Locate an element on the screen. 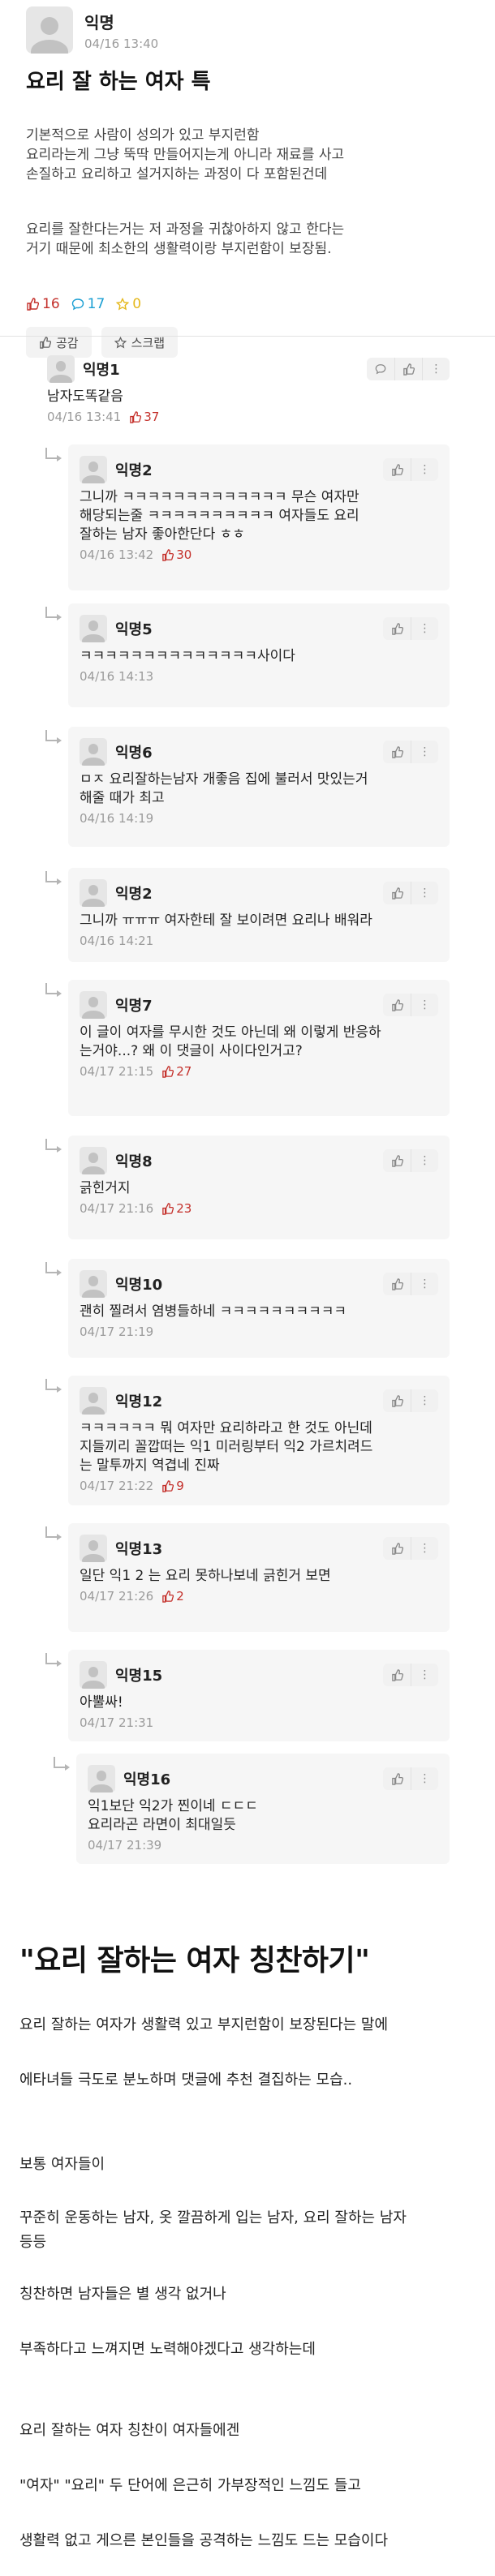 The height and width of the screenshot is (2576, 495). comment-like-count: 23 is located at coordinates (176, 1208).